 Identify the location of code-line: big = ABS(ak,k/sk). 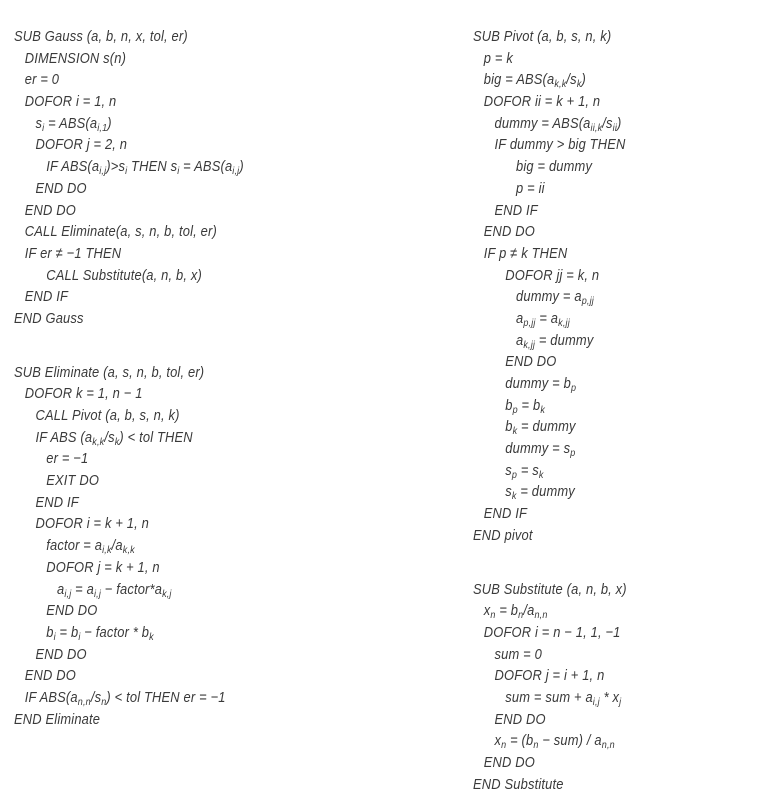
(534, 81).